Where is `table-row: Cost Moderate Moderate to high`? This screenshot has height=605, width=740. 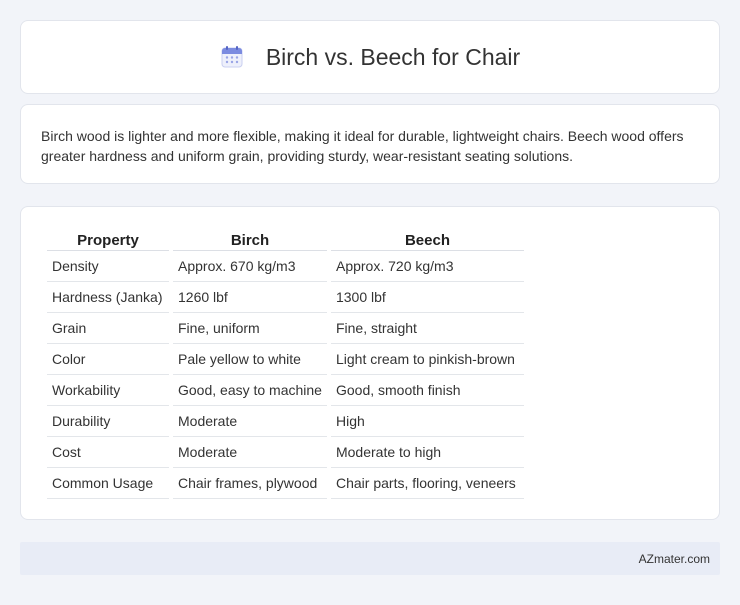
table-row: Cost Moderate Moderate to high is located at coordinates (285, 452).